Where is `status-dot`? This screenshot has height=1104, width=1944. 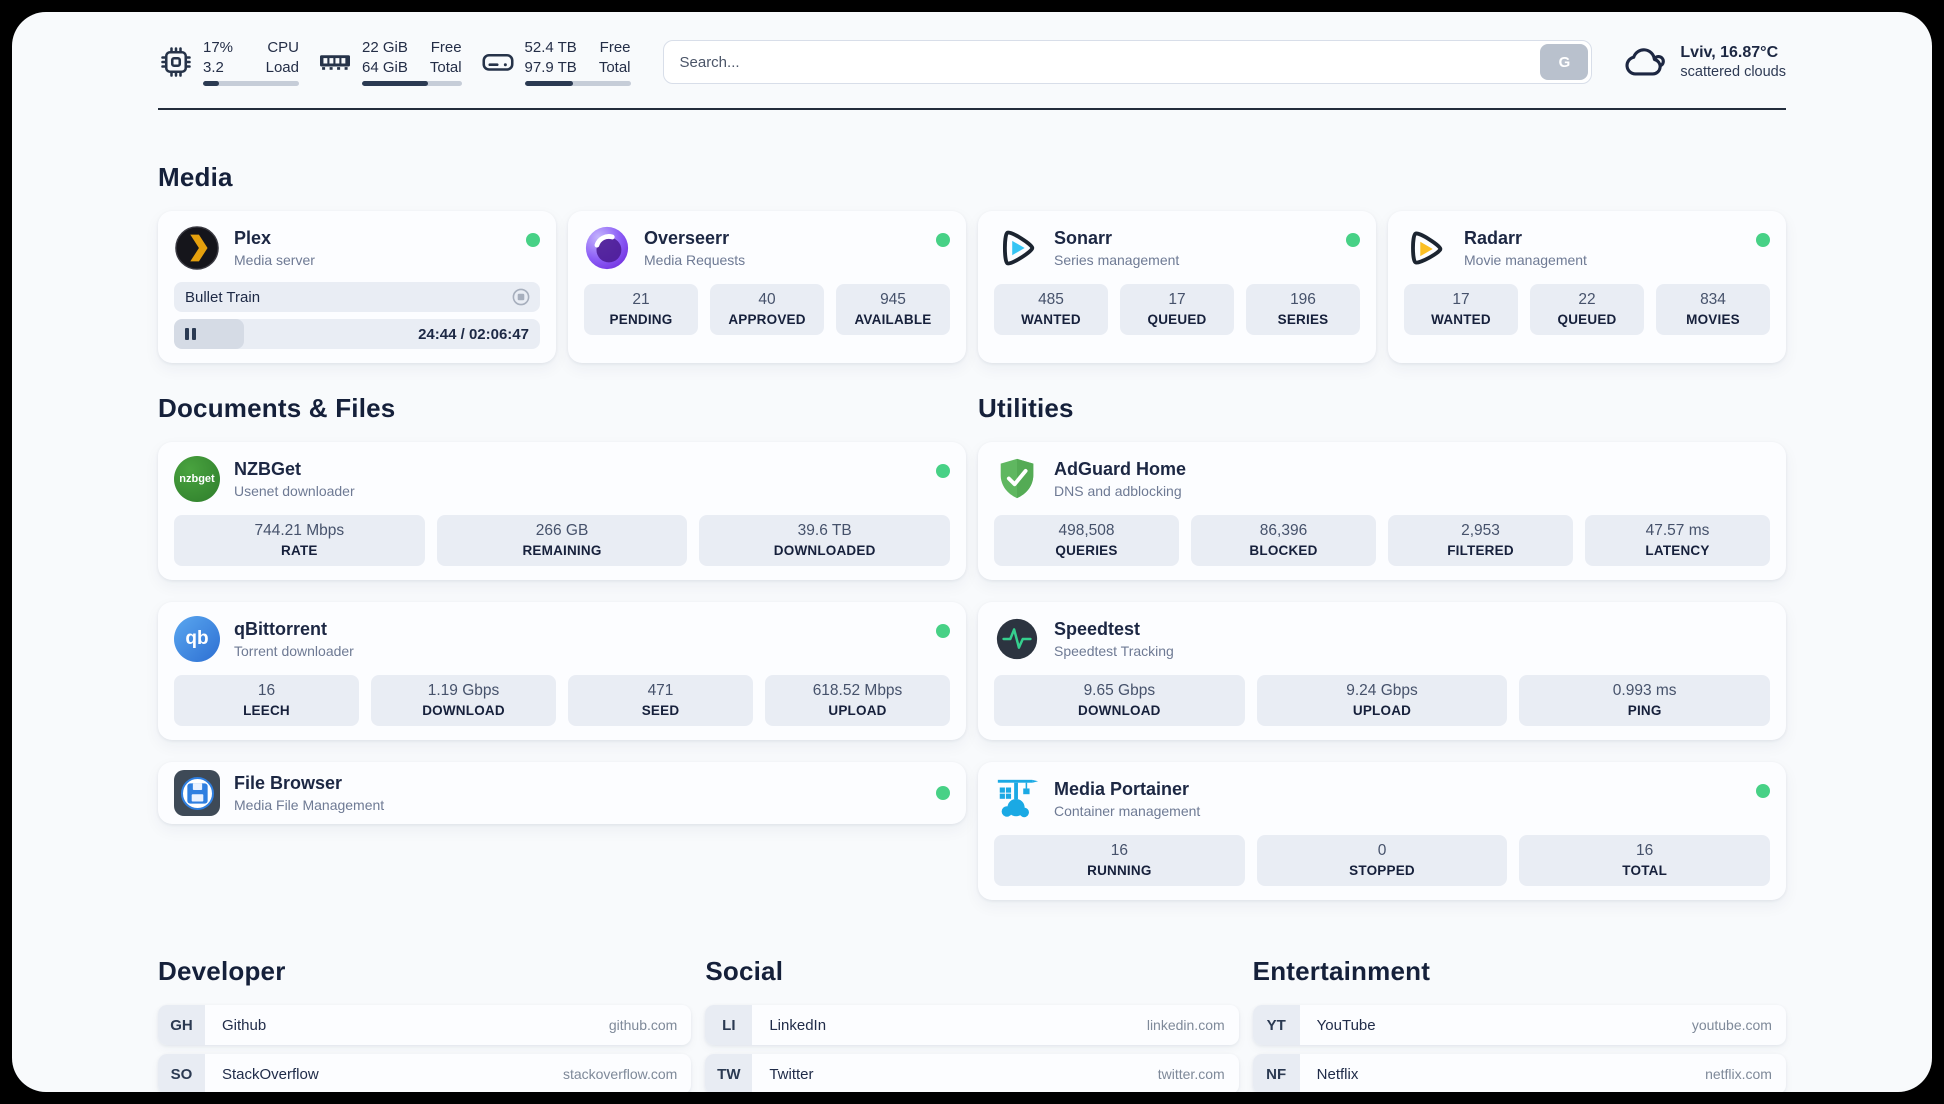
status-dot is located at coordinates (943, 631).